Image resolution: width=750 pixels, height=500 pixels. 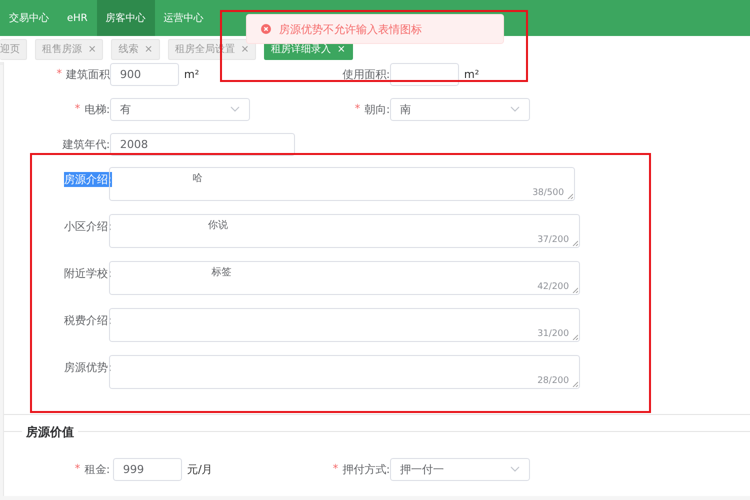 I want to click on char-count: 31/200, so click(x=553, y=334).